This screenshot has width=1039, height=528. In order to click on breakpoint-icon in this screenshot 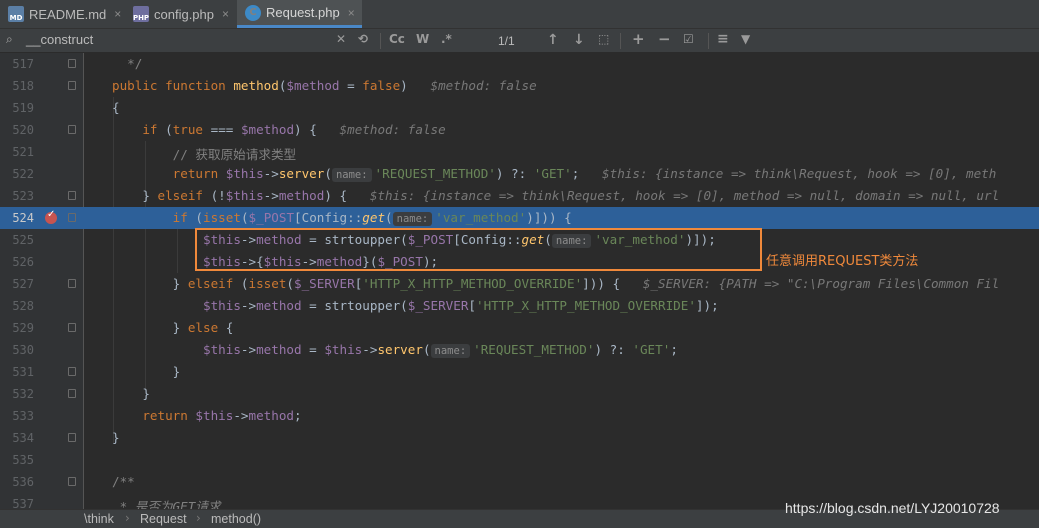, I will do `click(51, 216)`.